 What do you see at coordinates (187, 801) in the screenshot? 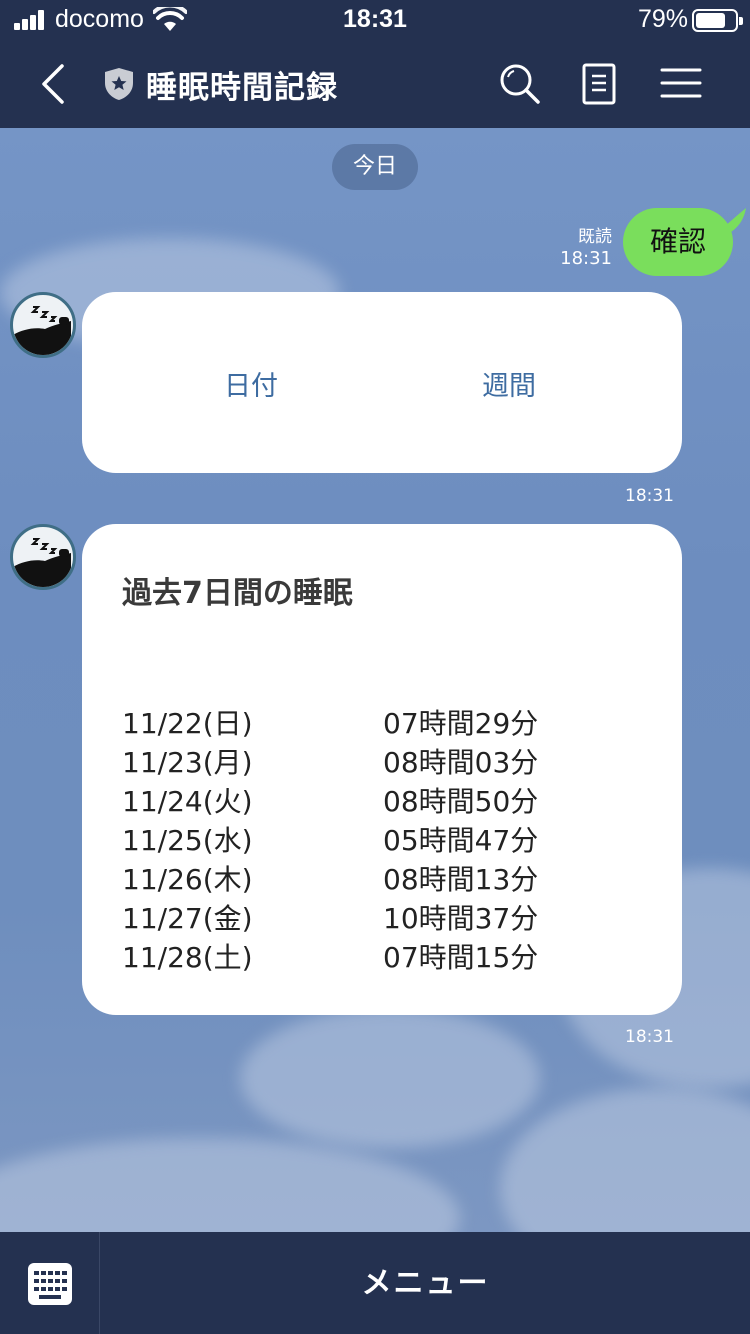
I see `sleep-date: 11/24(火)` at bounding box center [187, 801].